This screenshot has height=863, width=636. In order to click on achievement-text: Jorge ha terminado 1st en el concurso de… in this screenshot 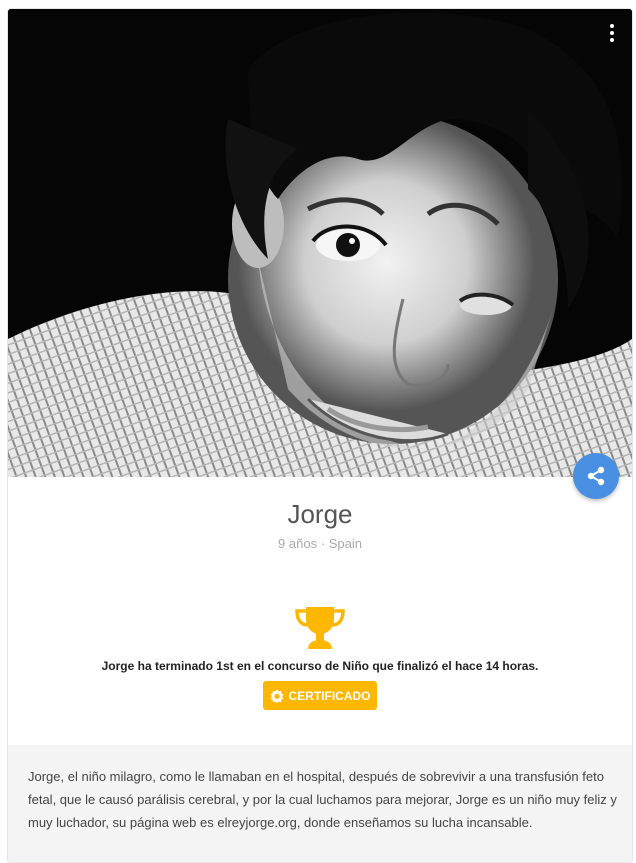, I will do `click(320, 666)`.